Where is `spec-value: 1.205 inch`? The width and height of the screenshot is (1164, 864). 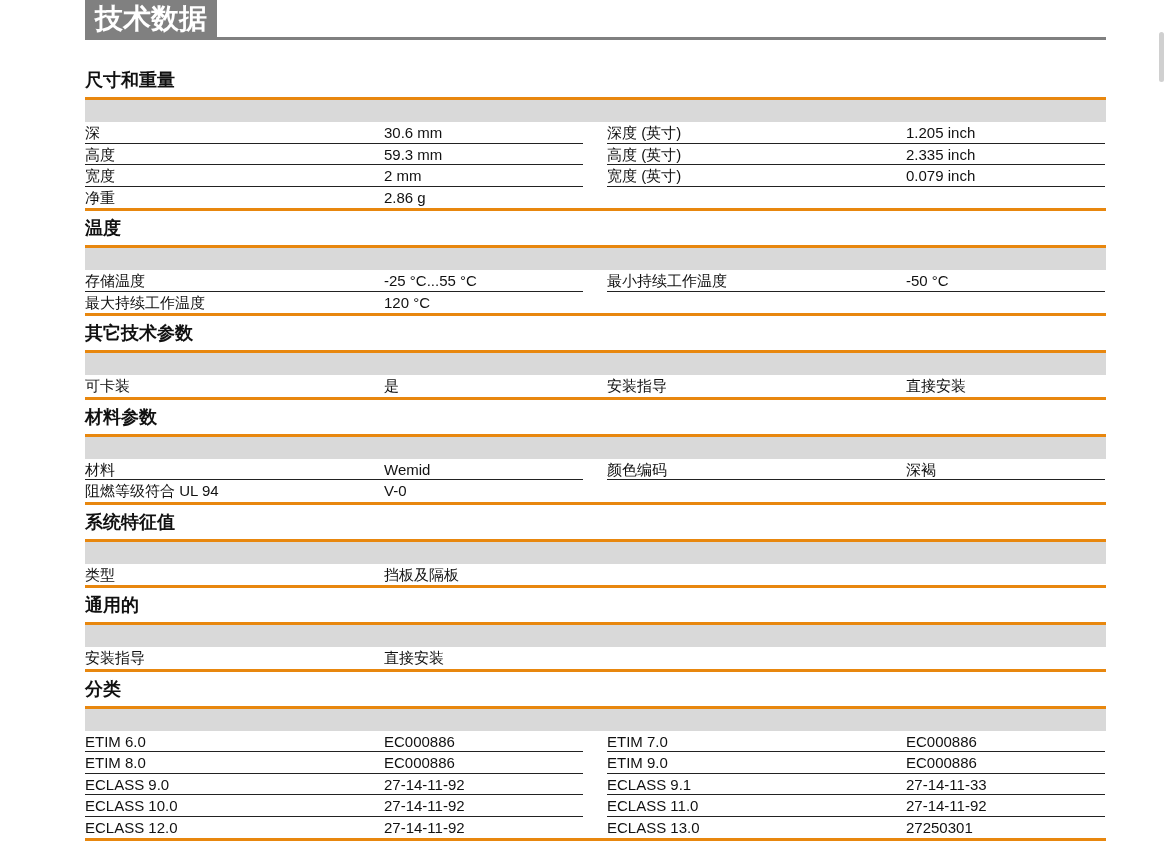
spec-value: 1.205 inch is located at coordinates (941, 133).